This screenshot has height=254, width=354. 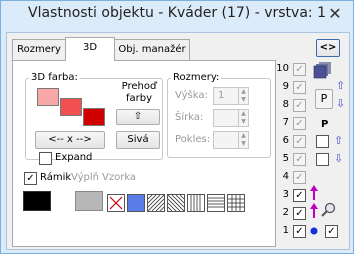 I want to click on width-label: Šírka:, so click(x=189, y=117).